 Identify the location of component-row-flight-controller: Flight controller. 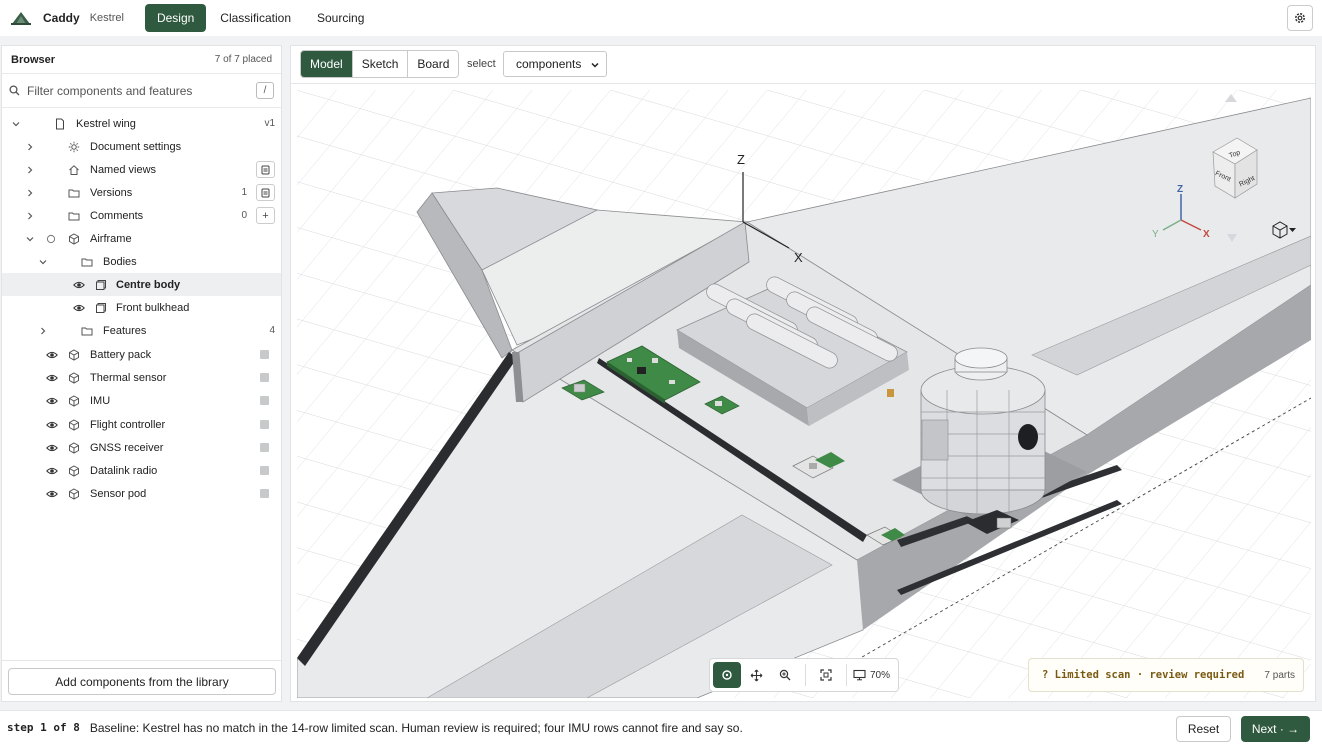
(141, 424).